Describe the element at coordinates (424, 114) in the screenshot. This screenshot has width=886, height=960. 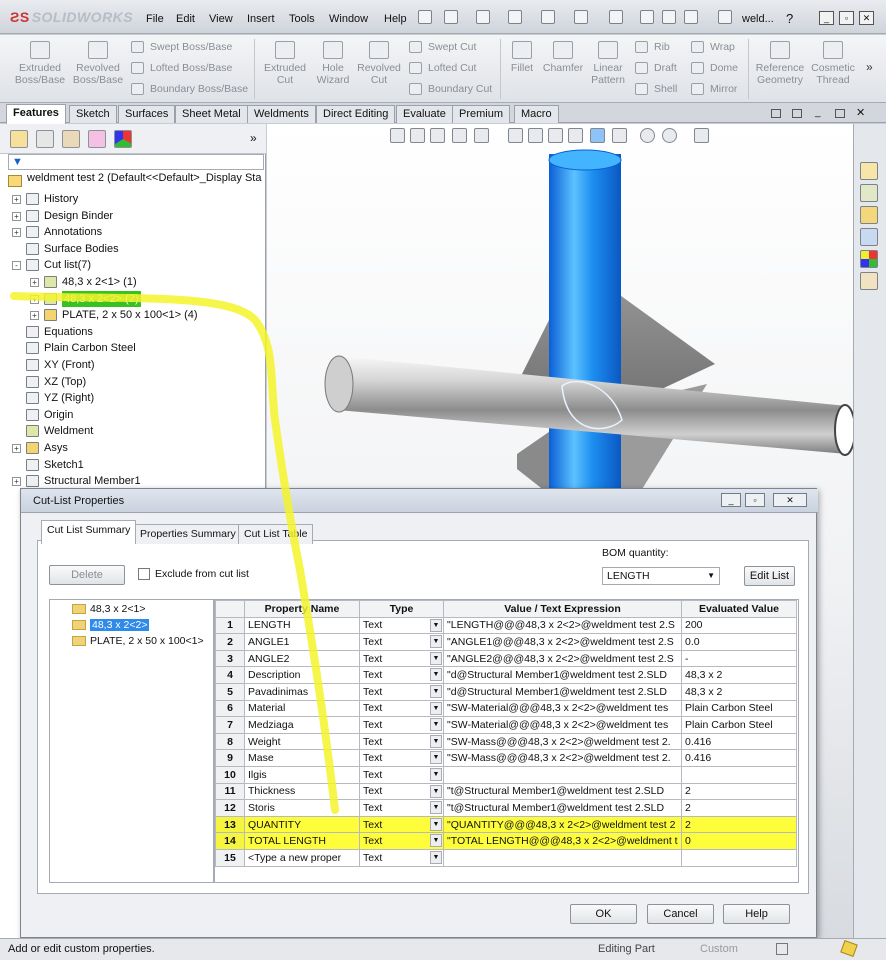
I see `tab-evaluate: Evaluate` at that location.